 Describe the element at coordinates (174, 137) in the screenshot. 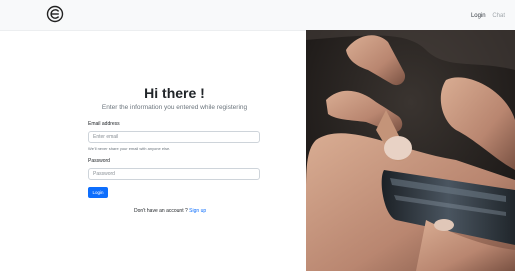

I see `email-field` at that location.